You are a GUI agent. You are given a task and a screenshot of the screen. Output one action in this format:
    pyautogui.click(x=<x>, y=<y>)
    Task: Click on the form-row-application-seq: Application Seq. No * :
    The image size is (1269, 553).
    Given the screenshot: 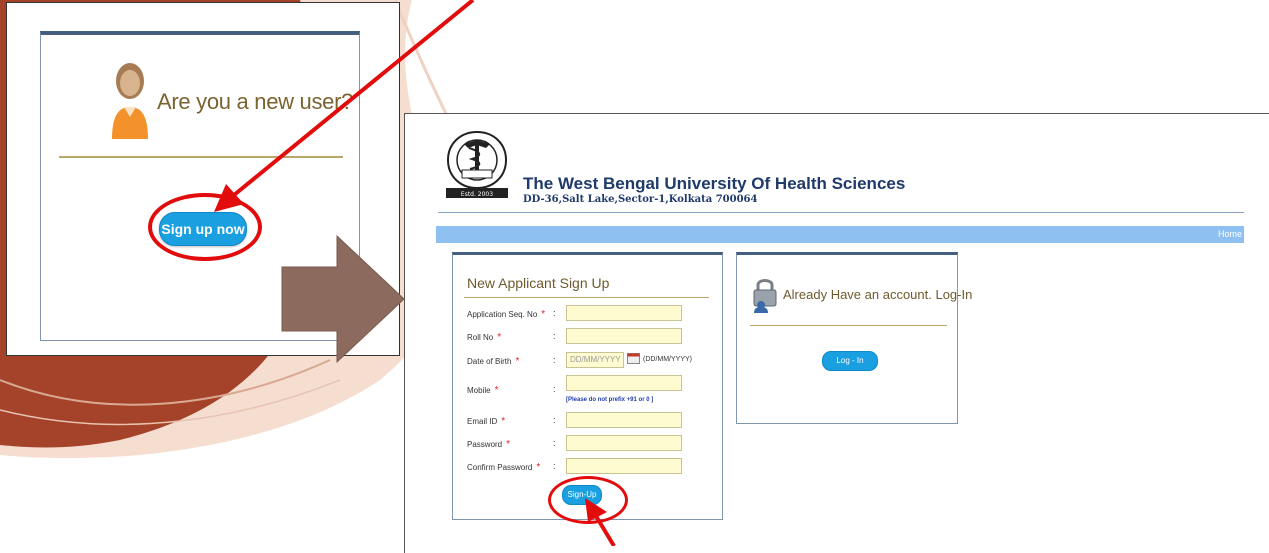 What is the action you would take?
    pyautogui.click(x=592, y=314)
    